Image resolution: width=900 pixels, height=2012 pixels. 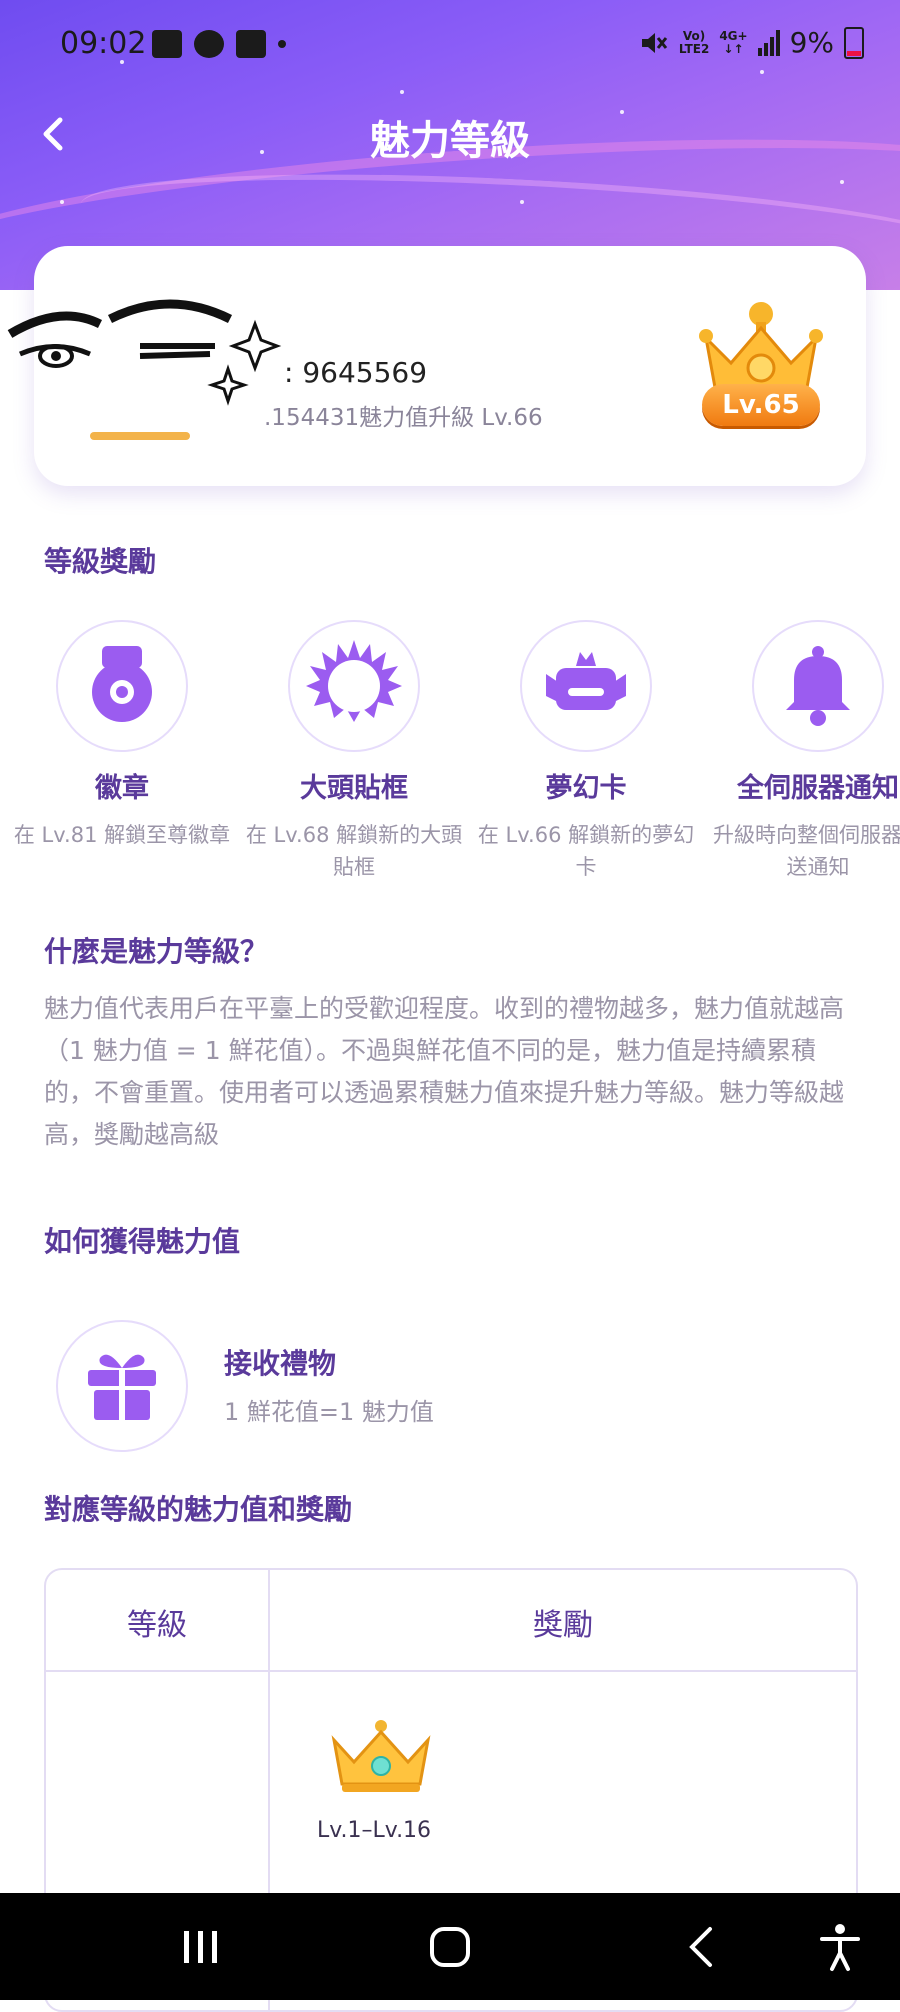 I want to click on network-type-text: 4G+, so click(x=733, y=35).